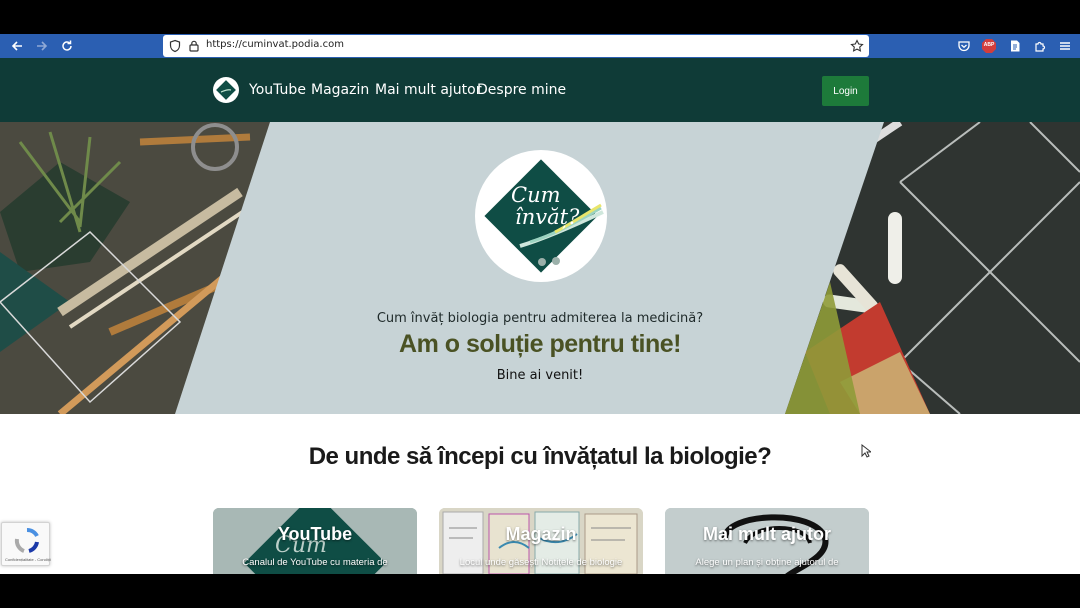 The height and width of the screenshot is (608, 1080). Describe the element at coordinates (536, 195) in the screenshot. I see `hero-logo-line1: Cum` at that location.